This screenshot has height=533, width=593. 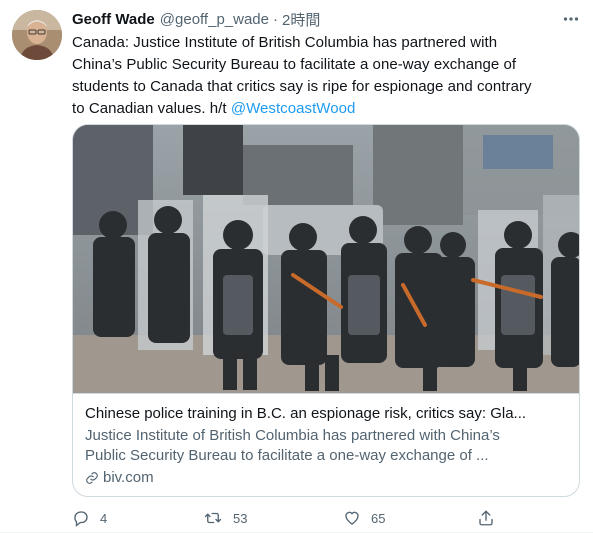 I want to click on card-domain-text: biv.com, so click(x=128, y=477).